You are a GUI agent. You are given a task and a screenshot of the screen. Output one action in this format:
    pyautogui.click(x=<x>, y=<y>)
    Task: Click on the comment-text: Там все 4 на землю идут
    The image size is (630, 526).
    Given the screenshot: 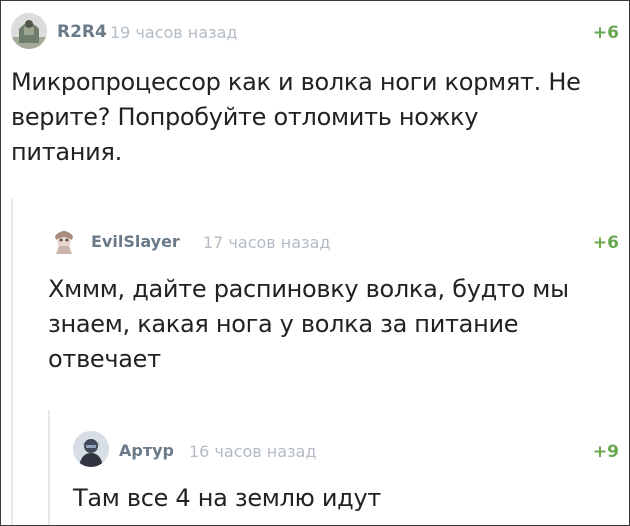 What is the action you would take?
    pyautogui.click(x=227, y=498)
    